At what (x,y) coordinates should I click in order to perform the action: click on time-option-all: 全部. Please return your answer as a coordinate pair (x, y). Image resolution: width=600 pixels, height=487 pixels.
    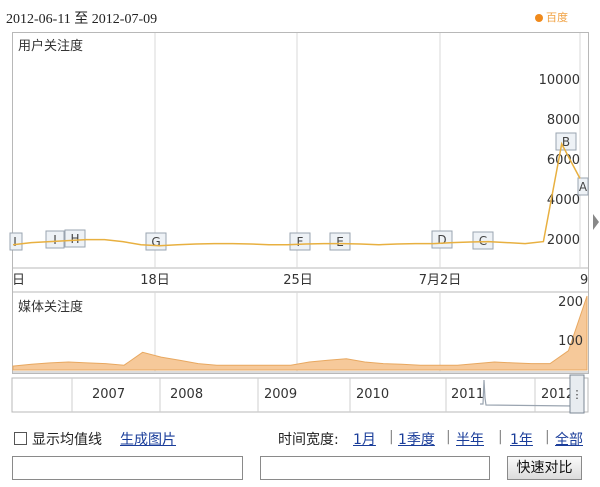
    Looking at the image, I should click on (569, 439).